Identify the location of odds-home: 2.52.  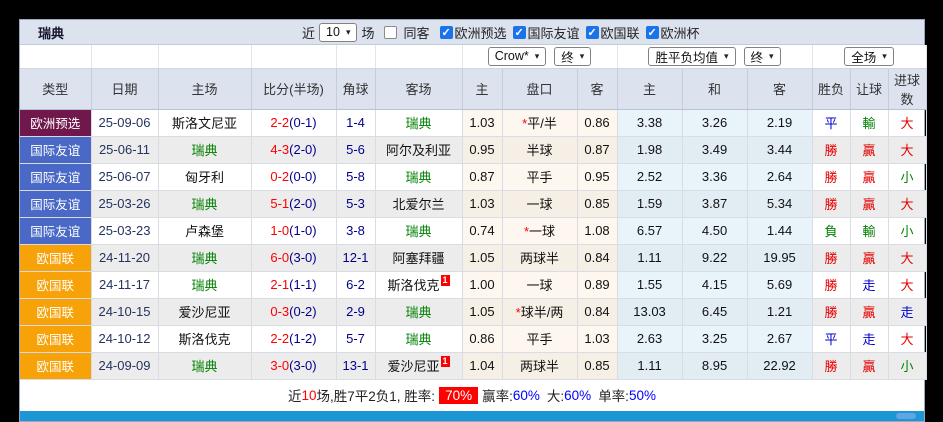
(650, 177).